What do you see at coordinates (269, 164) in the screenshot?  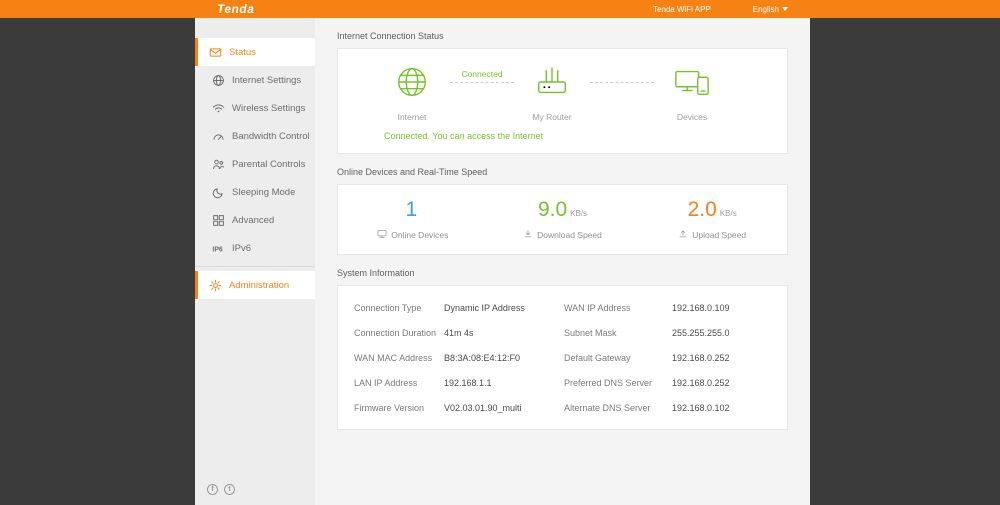 I see `sidebar-item-label: Parental Controls` at bounding box center [269, 164].